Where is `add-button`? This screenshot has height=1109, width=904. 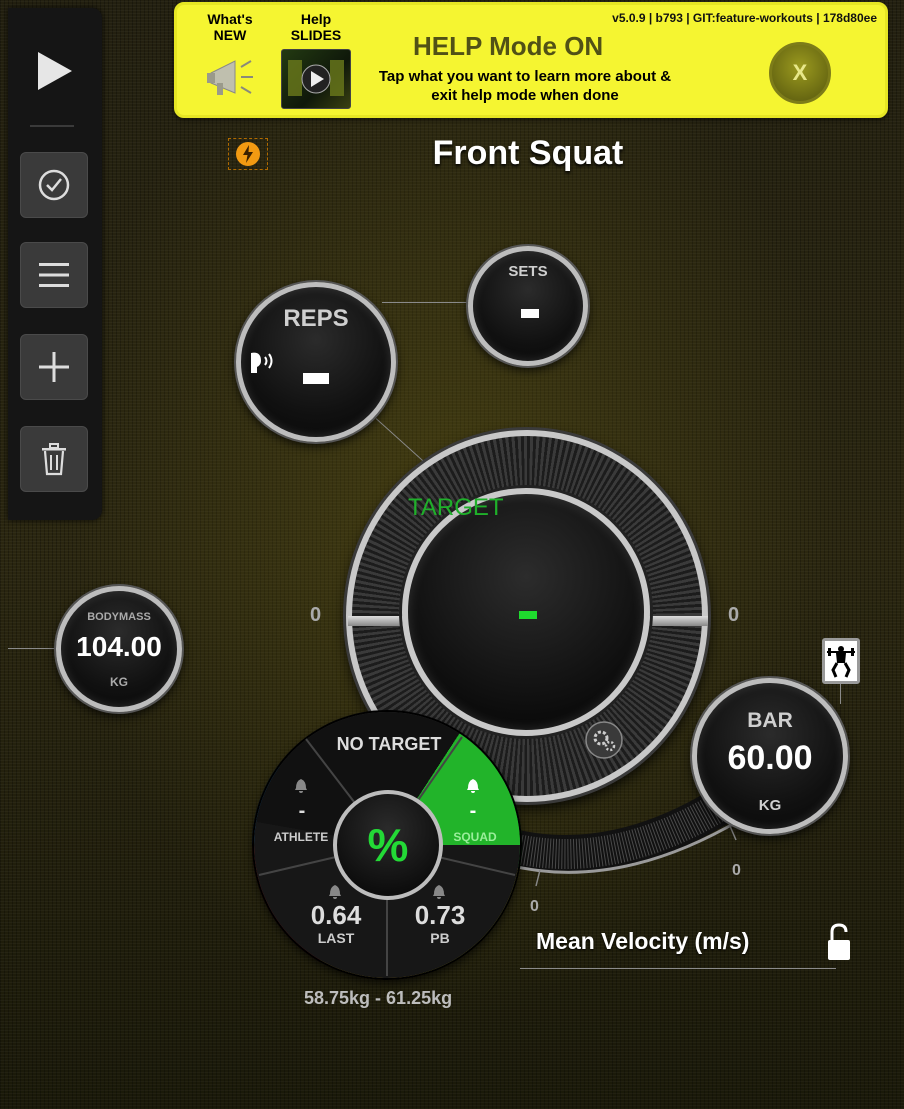
add-button is located at coordinates (54, 367).